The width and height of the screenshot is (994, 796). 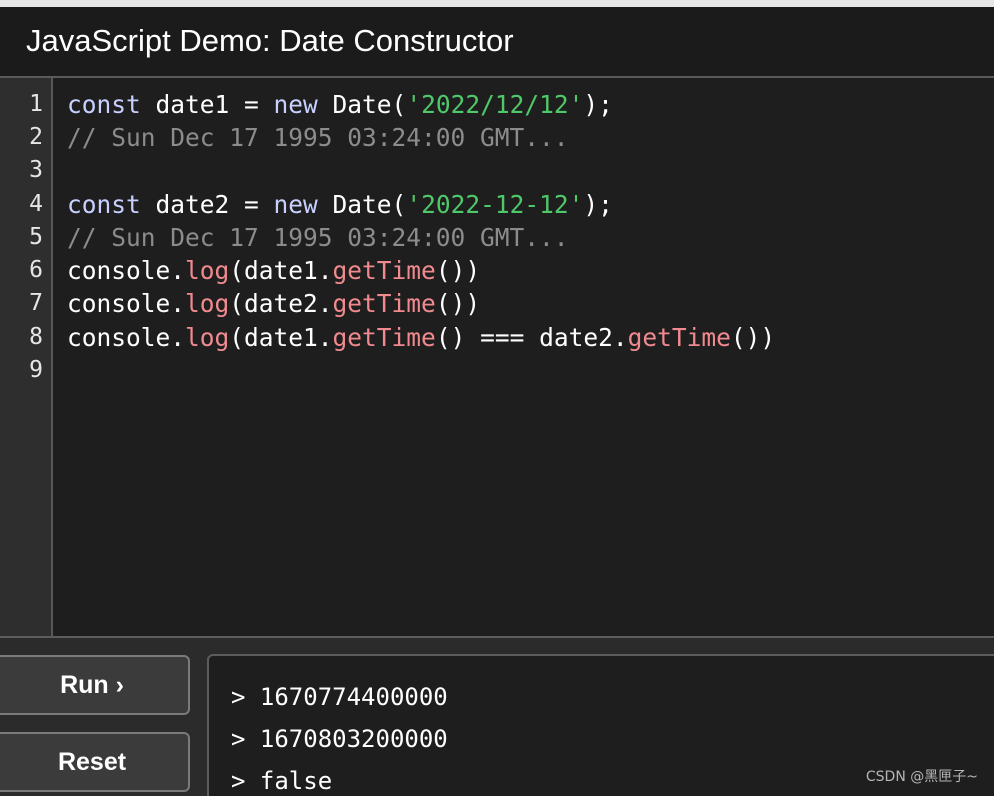 I want to click on line-number: 8, so click(x=36, y=337).